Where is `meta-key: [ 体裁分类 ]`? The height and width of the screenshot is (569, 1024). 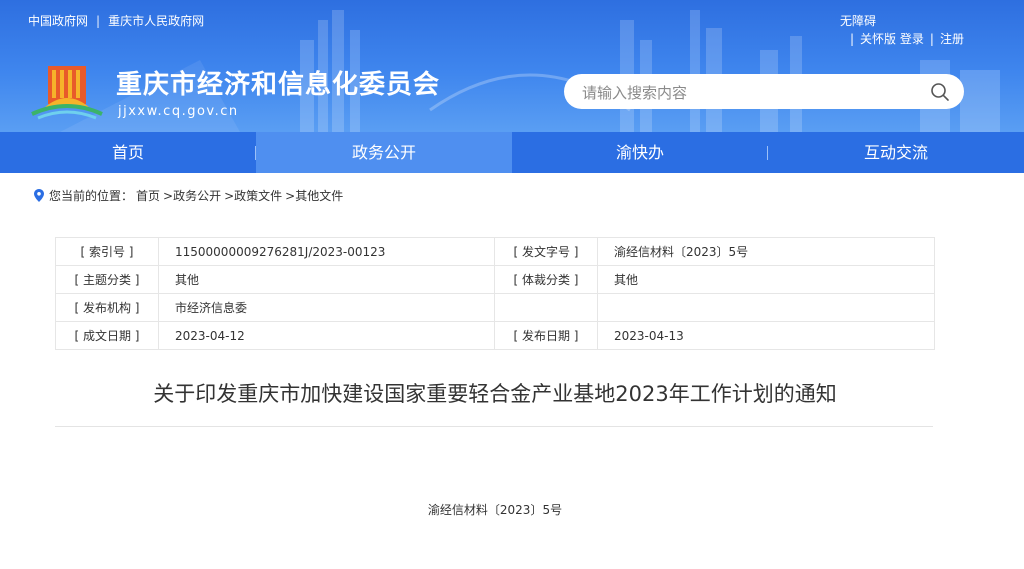 meta-key: [ 体裁分类 ] is located at coordinates (546, 279).